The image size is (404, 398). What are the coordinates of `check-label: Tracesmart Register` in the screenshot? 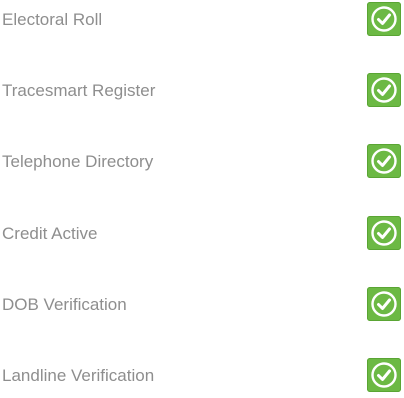 It's located at (79, 90).